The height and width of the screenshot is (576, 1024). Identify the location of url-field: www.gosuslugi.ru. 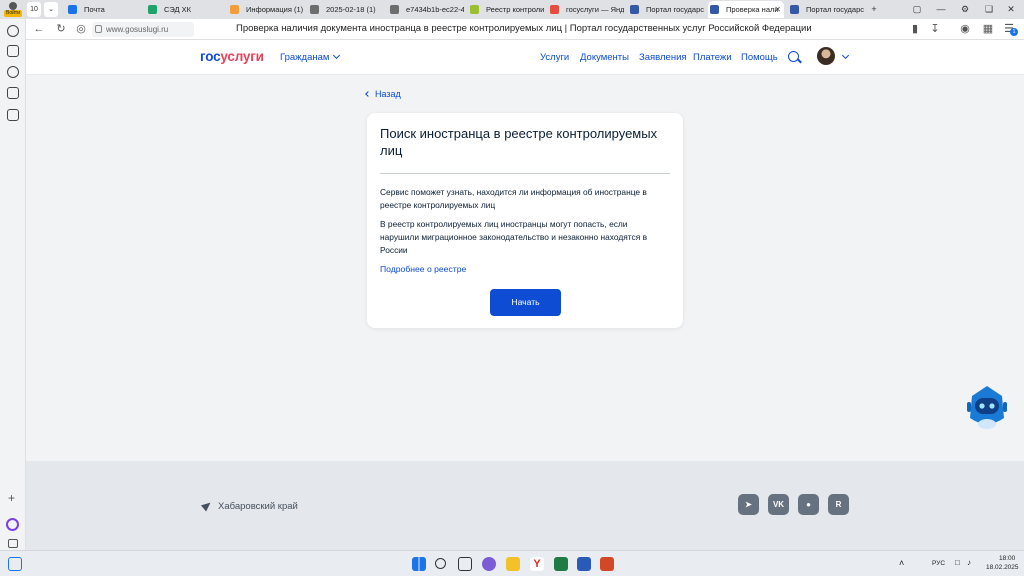
(143, 29).